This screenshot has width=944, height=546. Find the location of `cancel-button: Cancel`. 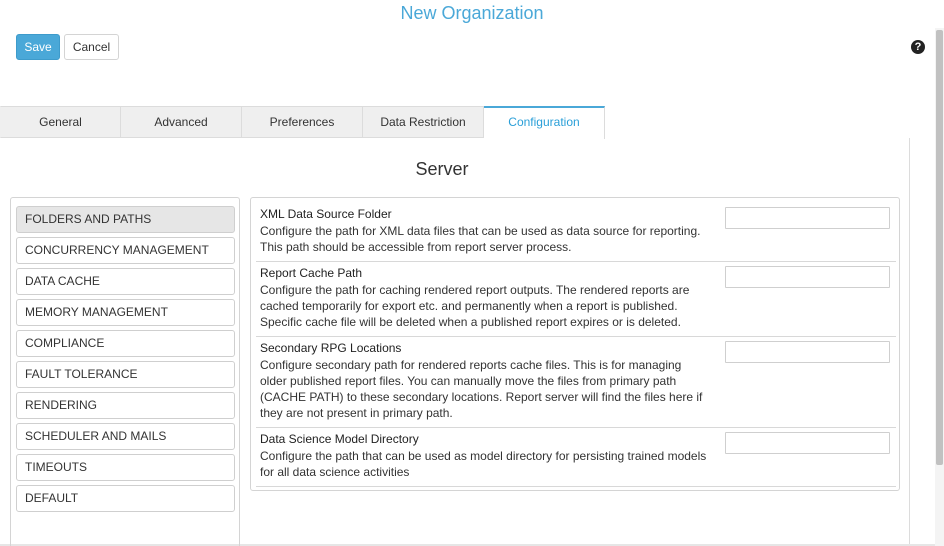

cancel-button: Cancel is located at coordinates (91, 47).